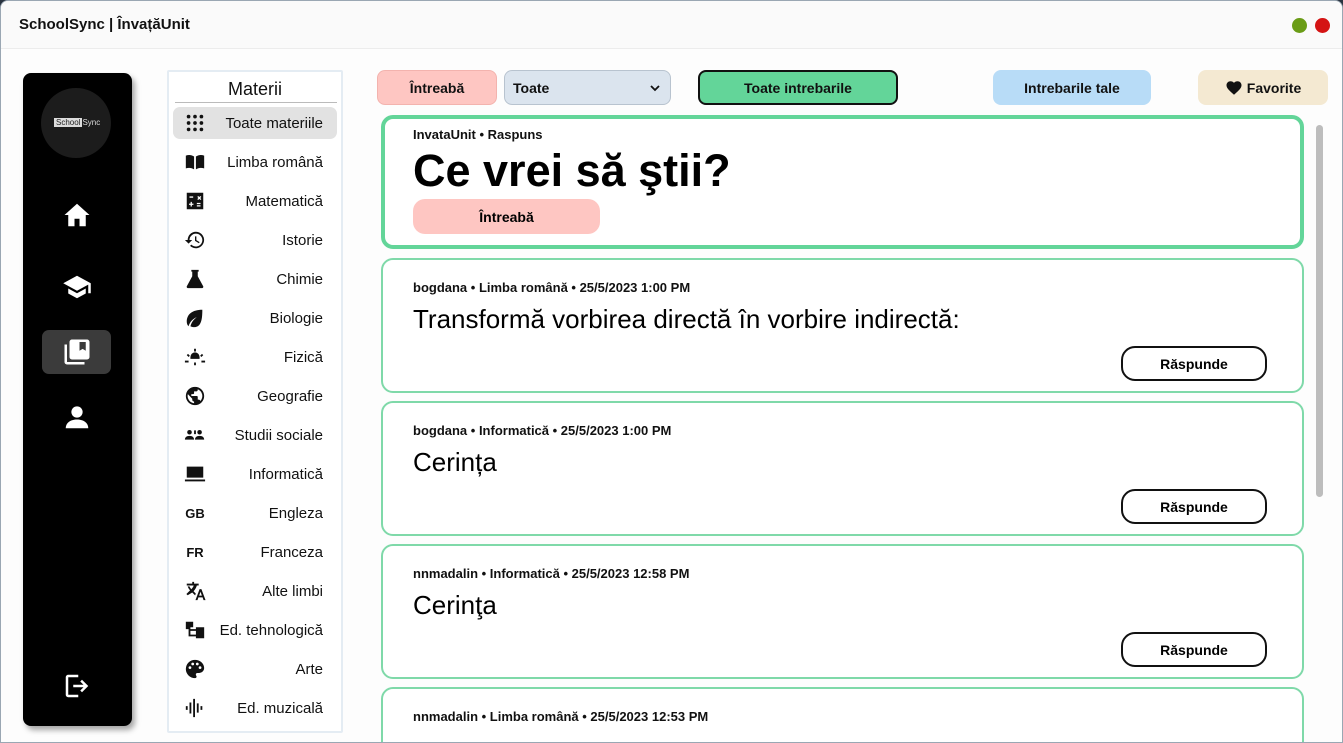 This screenshot has width=1343, height=743. I want to click on main-nav: School Sync, so click(77, 399).